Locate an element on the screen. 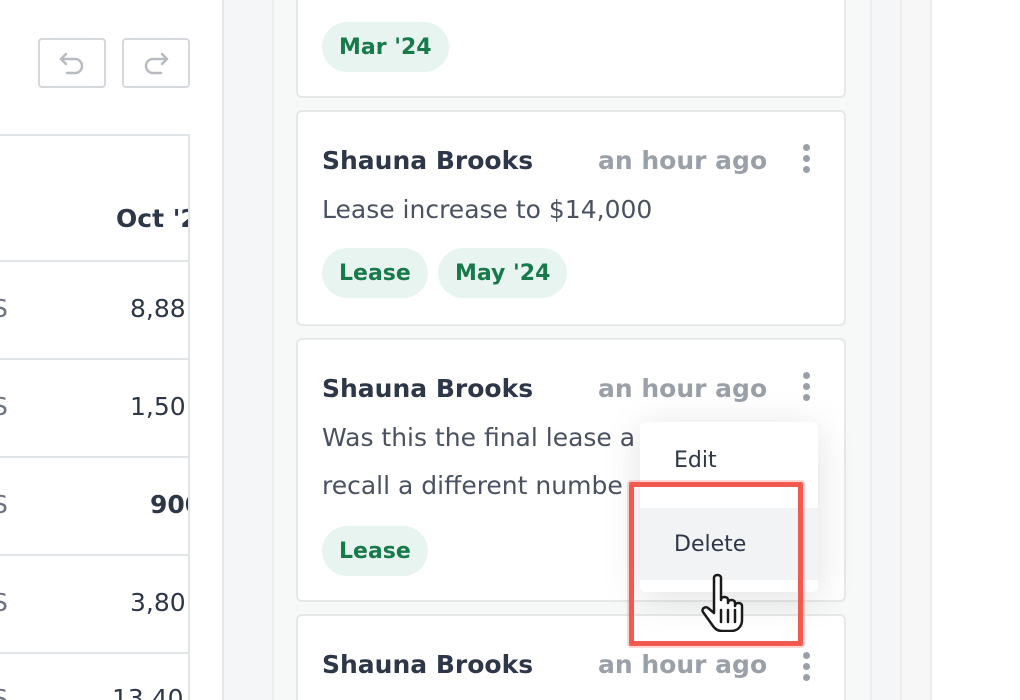 This screenshot has width=1020, height=700. comment-body-line: Was this the final lease a is located at coordinates (479, 437).